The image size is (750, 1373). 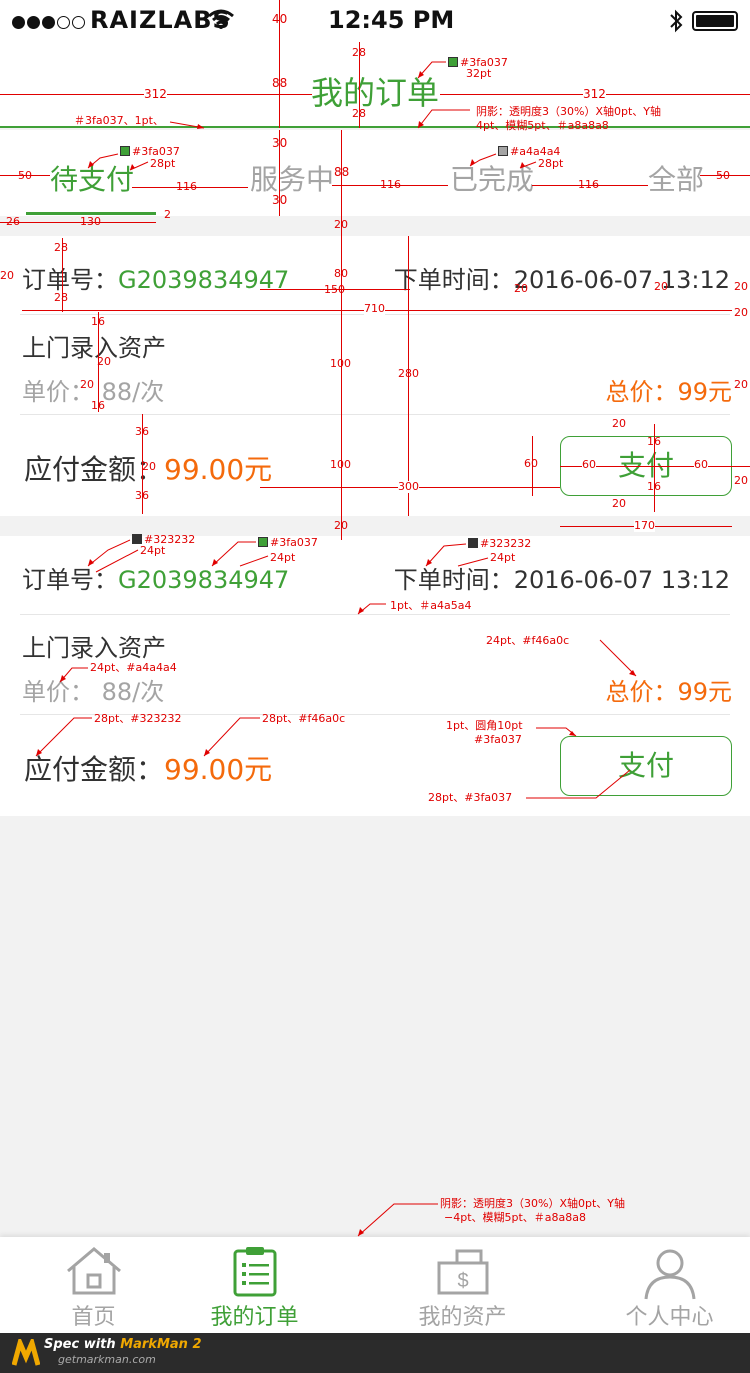 I want to click on spec-annotation: 300, so click(x=408, y=486).